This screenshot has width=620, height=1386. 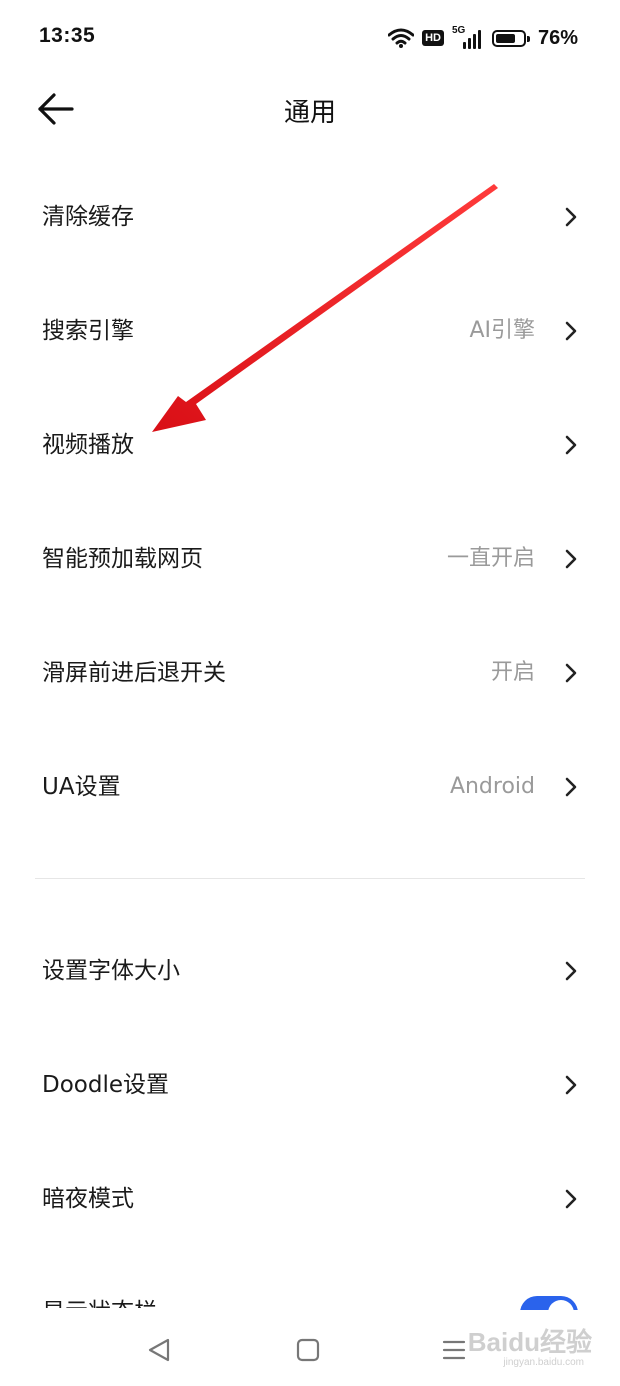 What do you see at coordinates (543, 1362) in the screenshot?
I see `baidu-watermark-url: jingyan.baidu.com` at bounding box center [543, 1362].